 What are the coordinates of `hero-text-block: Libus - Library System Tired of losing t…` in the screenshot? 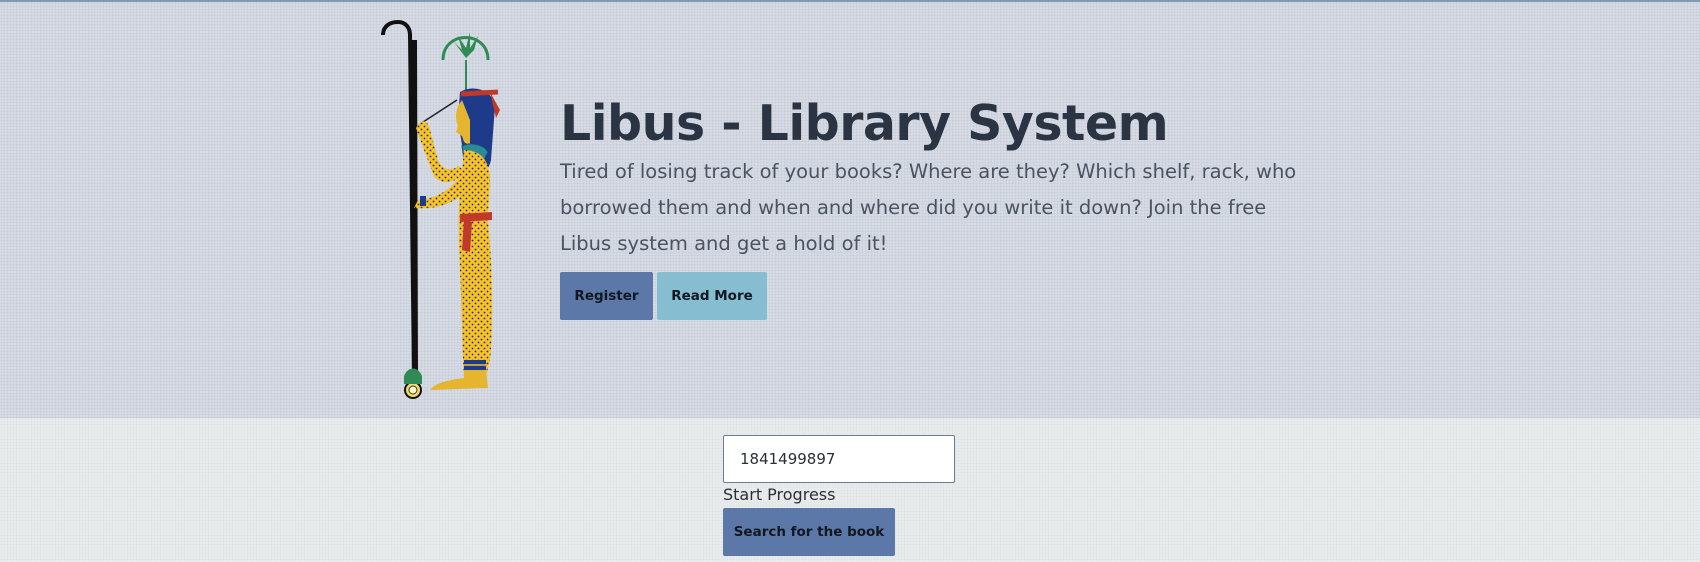 It's located at (940, 178).